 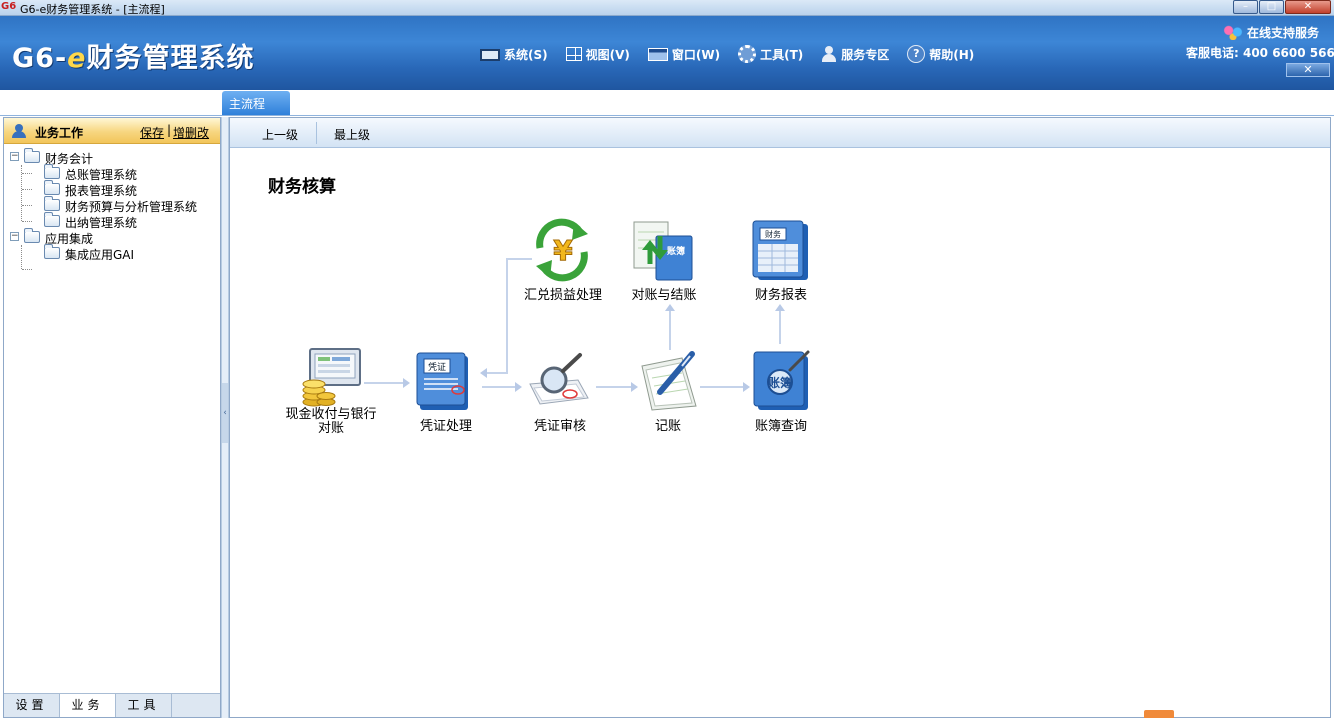 What do you see at coordinates (152, 132) in the screenshot?
I see `save-link: 保存` at bounding box center [152, 132].